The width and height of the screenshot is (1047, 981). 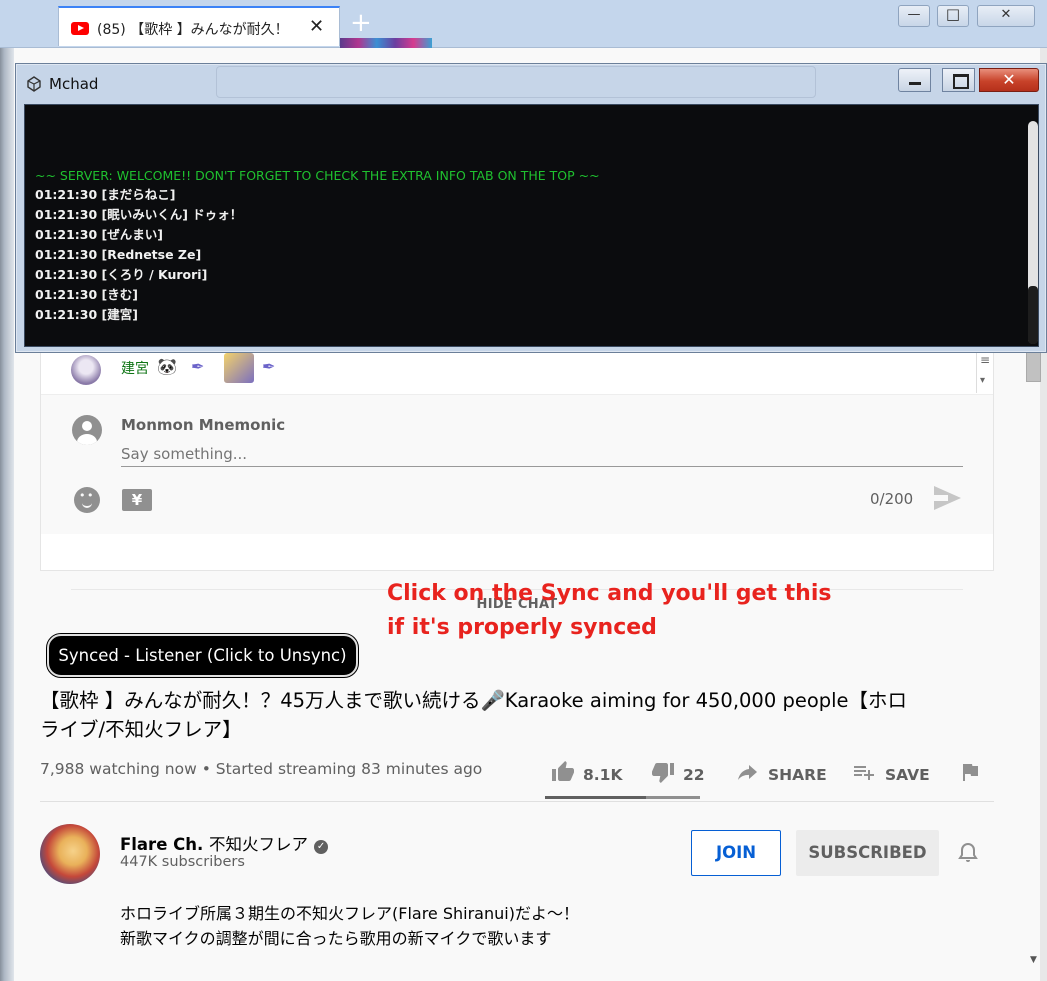 I want to click on tab-color-strip, so click(x=386, y=43).